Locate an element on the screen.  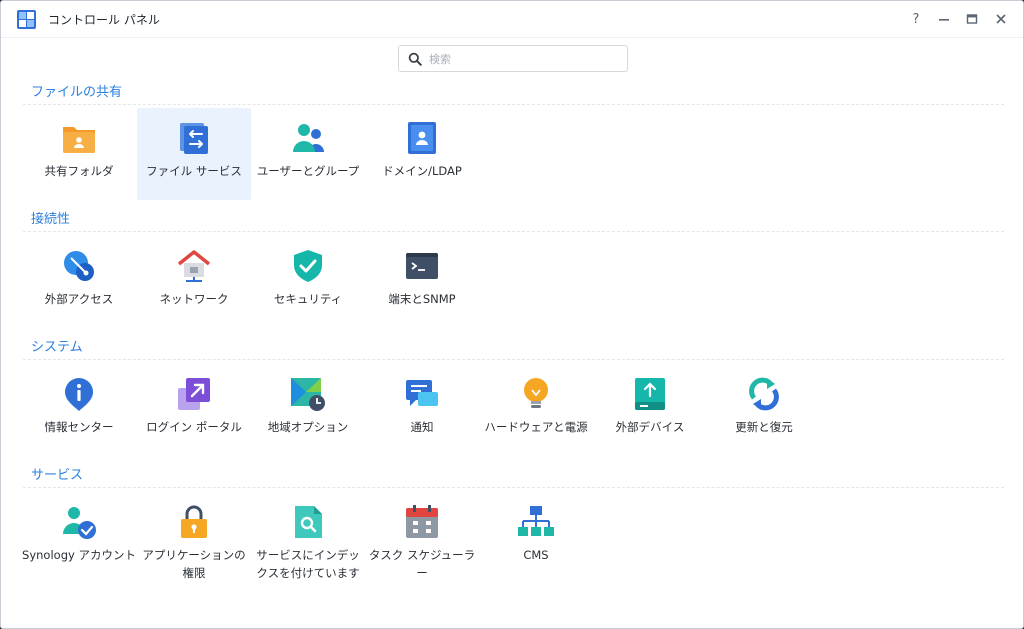
item-user-group: ユーザーとグループ is located at coordinates (308, 154).